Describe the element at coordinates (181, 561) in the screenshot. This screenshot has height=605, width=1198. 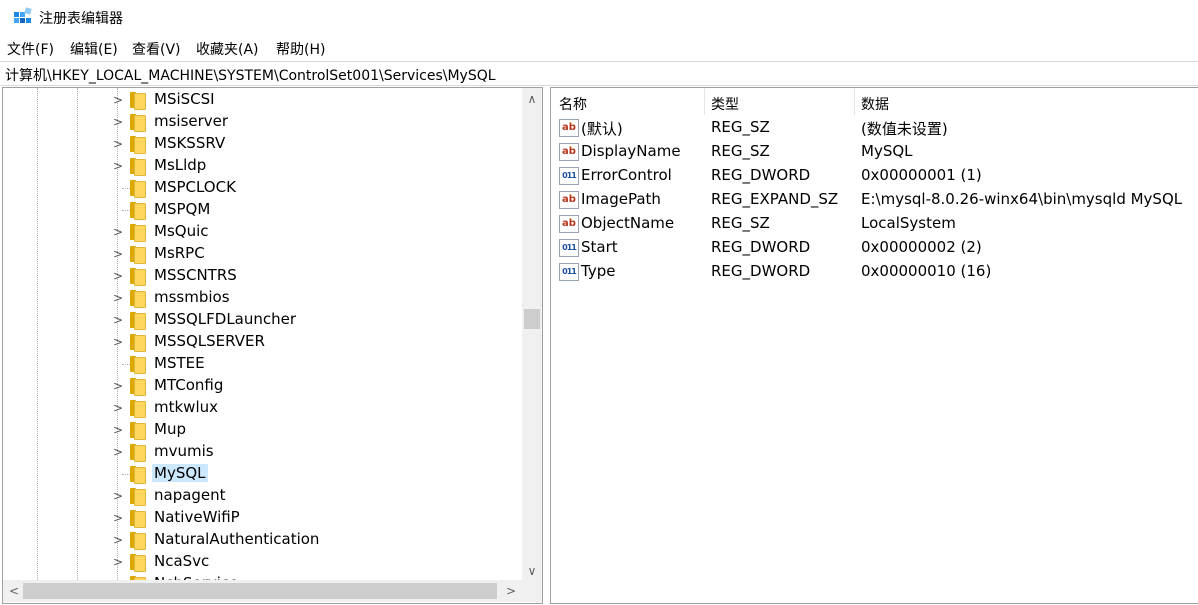
I see `tree-node-label: NcaSvc` at that location.